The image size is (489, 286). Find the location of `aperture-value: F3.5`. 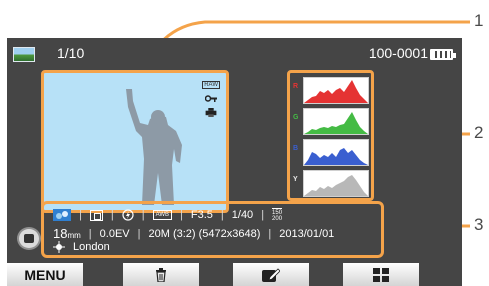

aperture-value: F3.5 is located at coordinates (201, 215).